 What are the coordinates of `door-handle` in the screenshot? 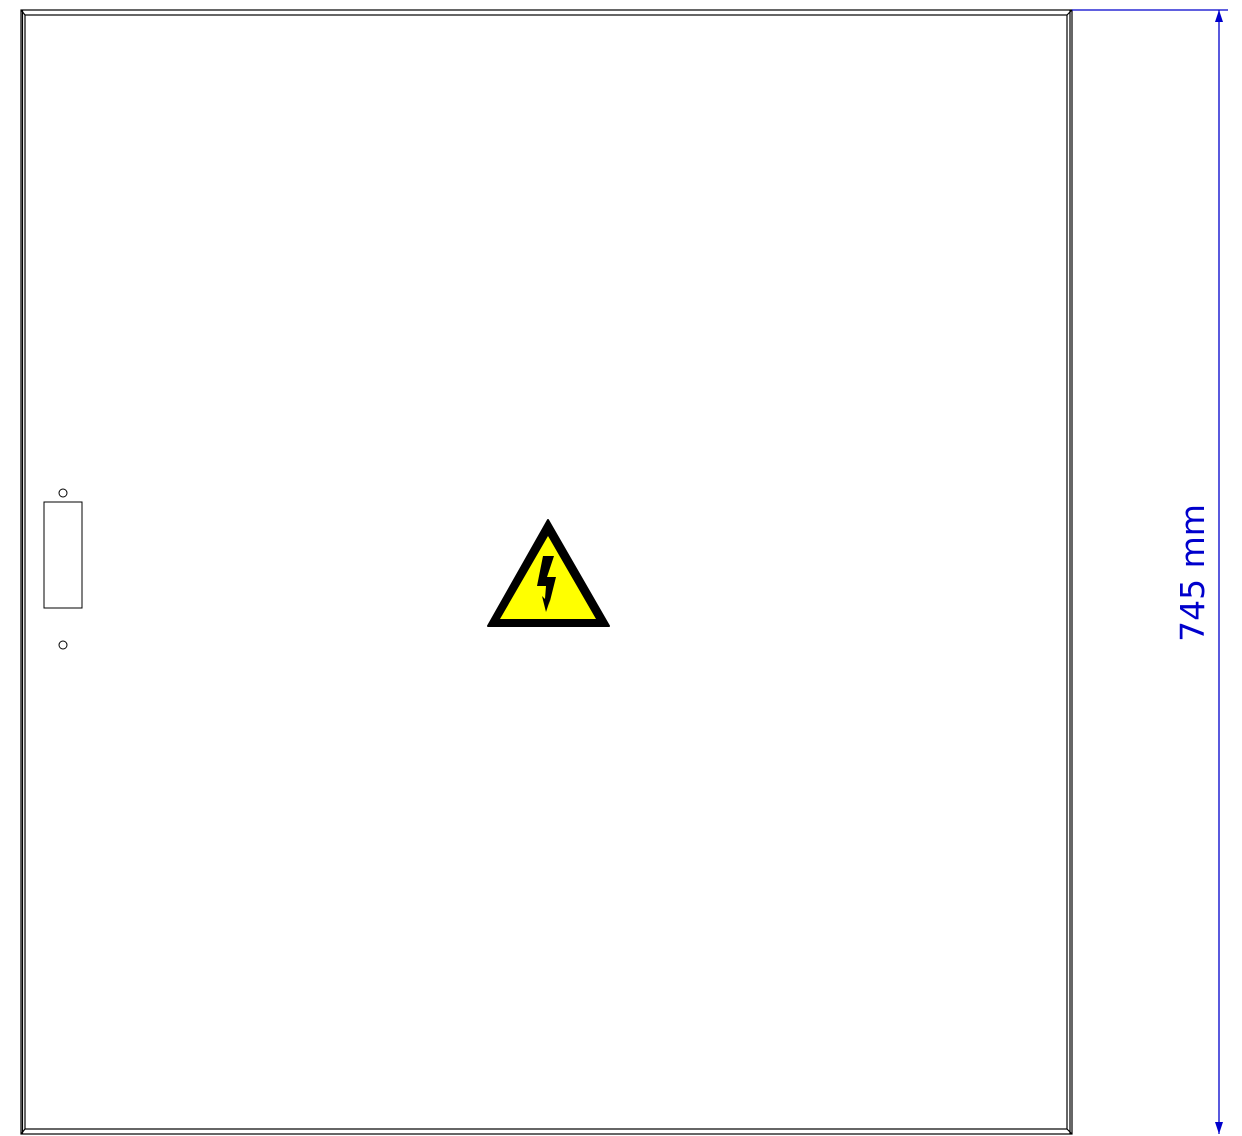 It's located at (63, 555).